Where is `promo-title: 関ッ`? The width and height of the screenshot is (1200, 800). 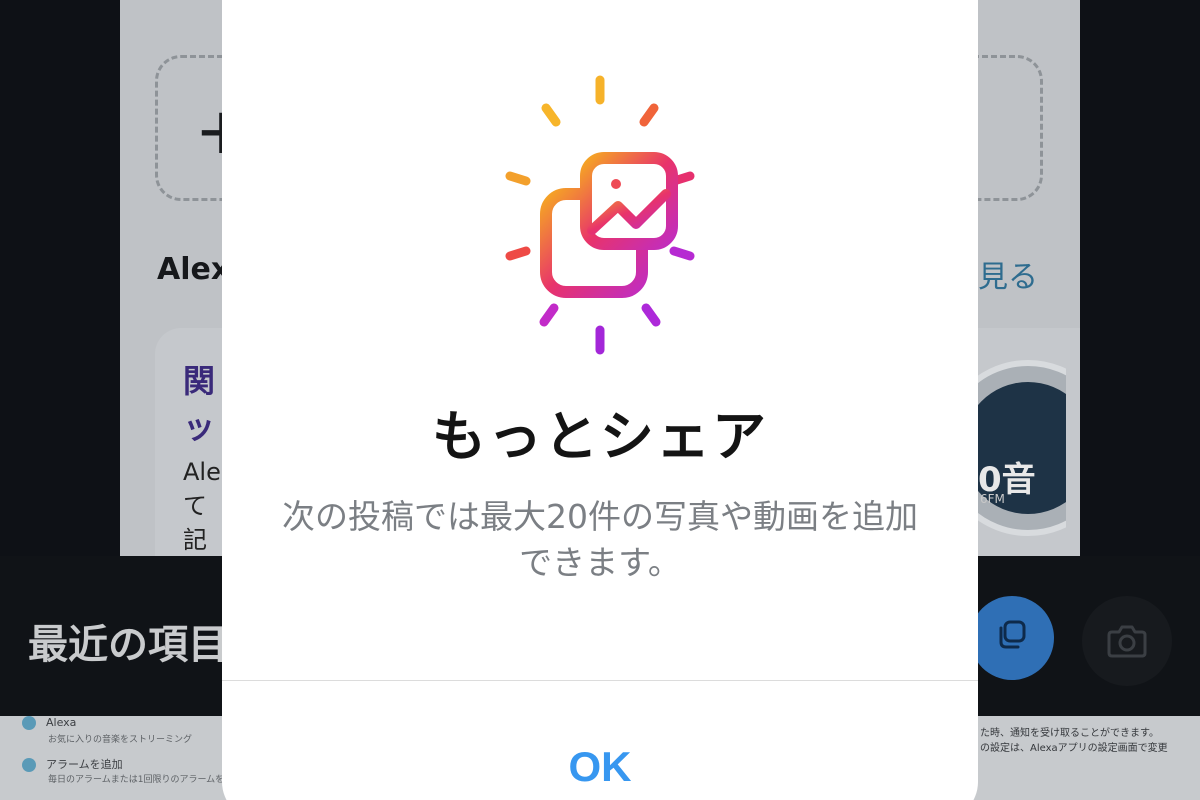 promo-title: 関ッ is located at coordinates (203, 404).